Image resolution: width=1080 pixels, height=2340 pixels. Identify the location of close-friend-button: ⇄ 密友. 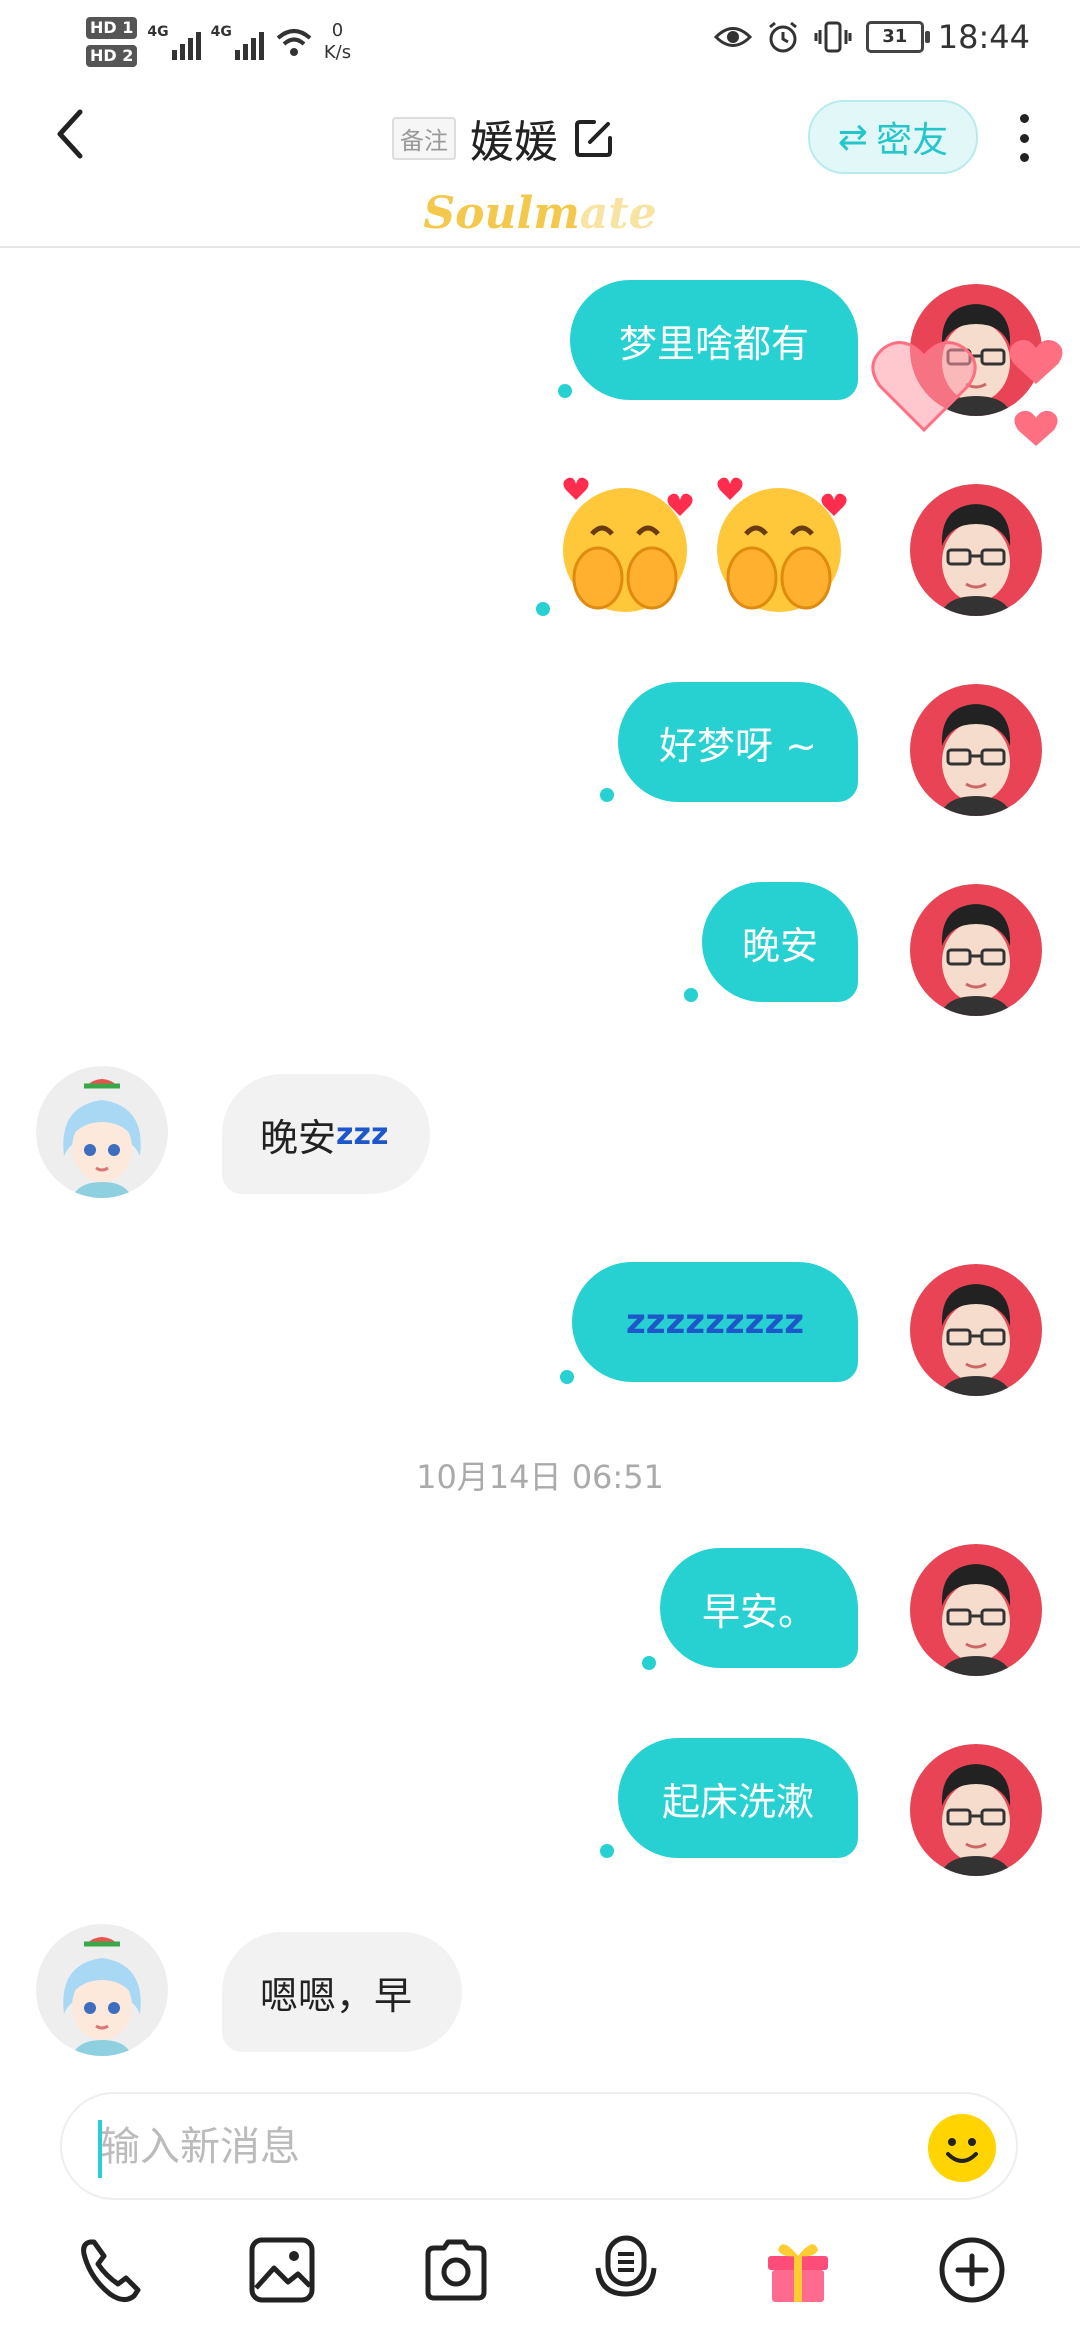
(893, 137).